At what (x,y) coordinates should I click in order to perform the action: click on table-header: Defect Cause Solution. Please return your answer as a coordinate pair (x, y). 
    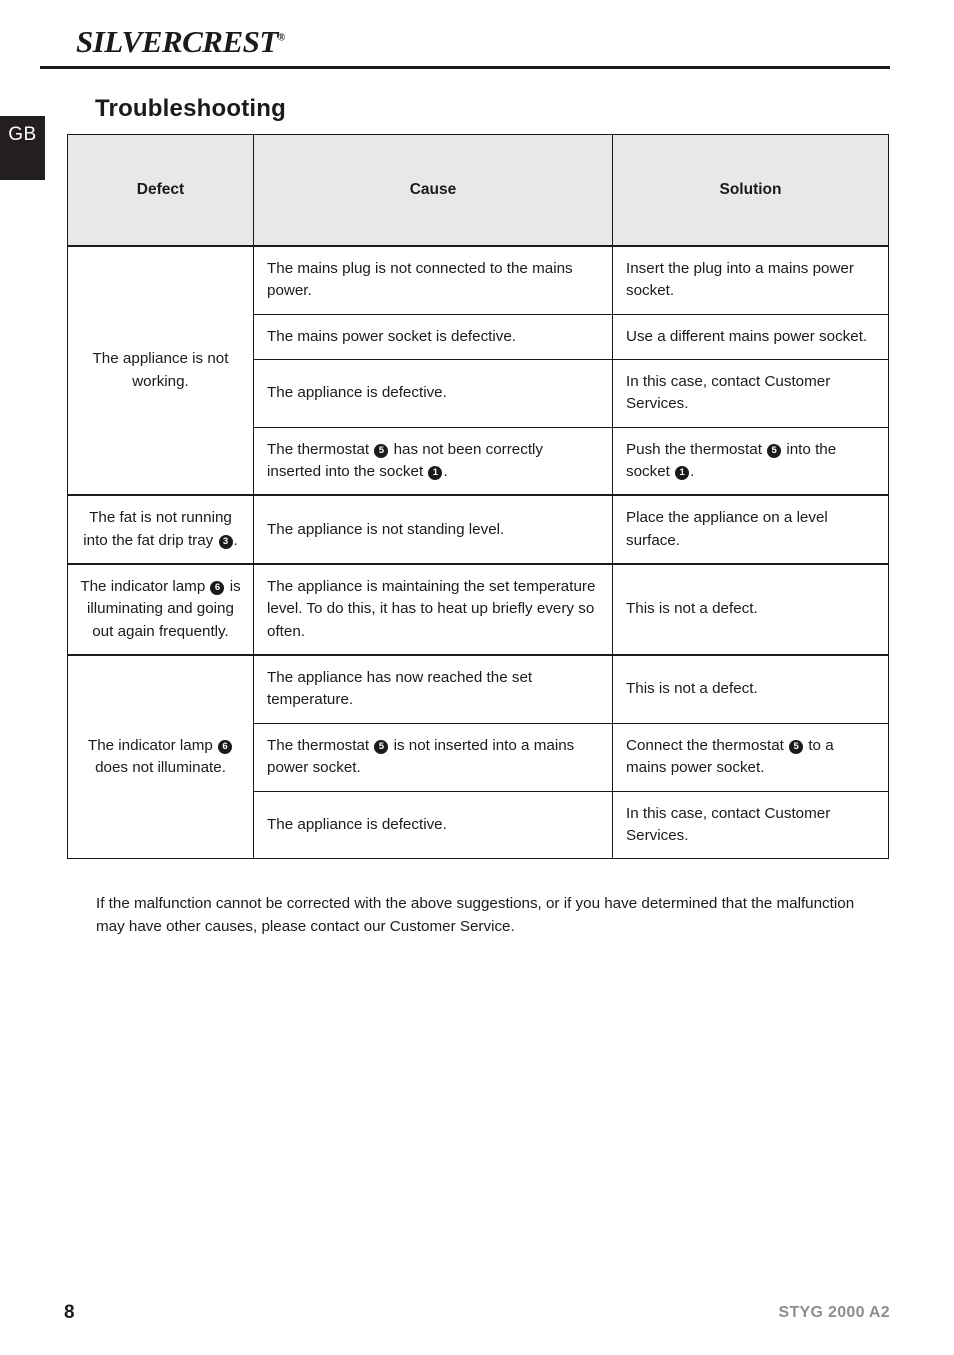
    Looking at the image, I should click on (478, 190).